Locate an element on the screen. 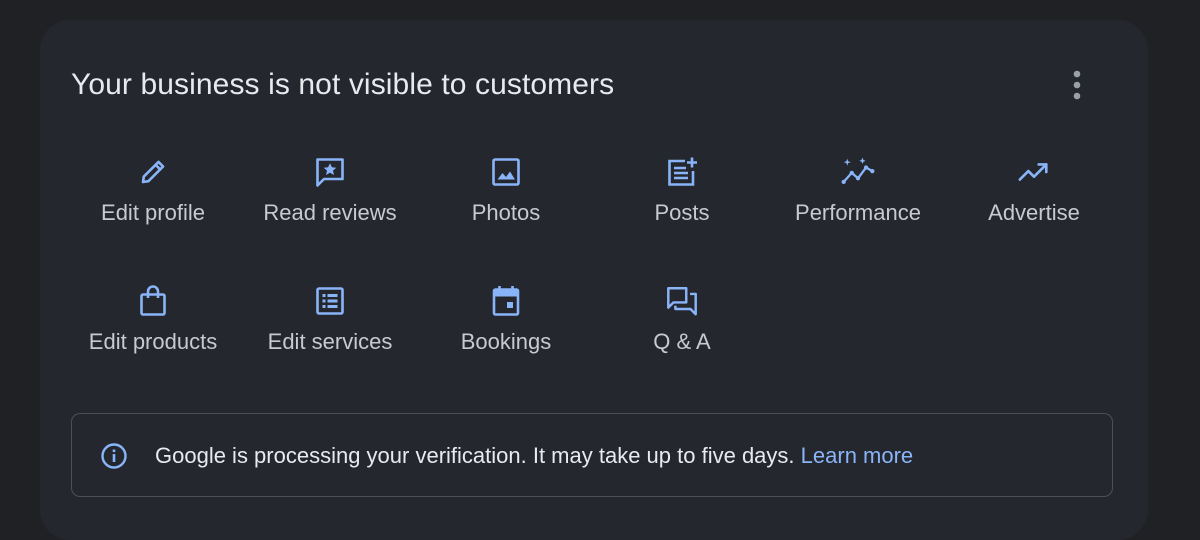 This screenshot has width=1200, height=540. action-posts: Posts is located at coordinates (682, 200).